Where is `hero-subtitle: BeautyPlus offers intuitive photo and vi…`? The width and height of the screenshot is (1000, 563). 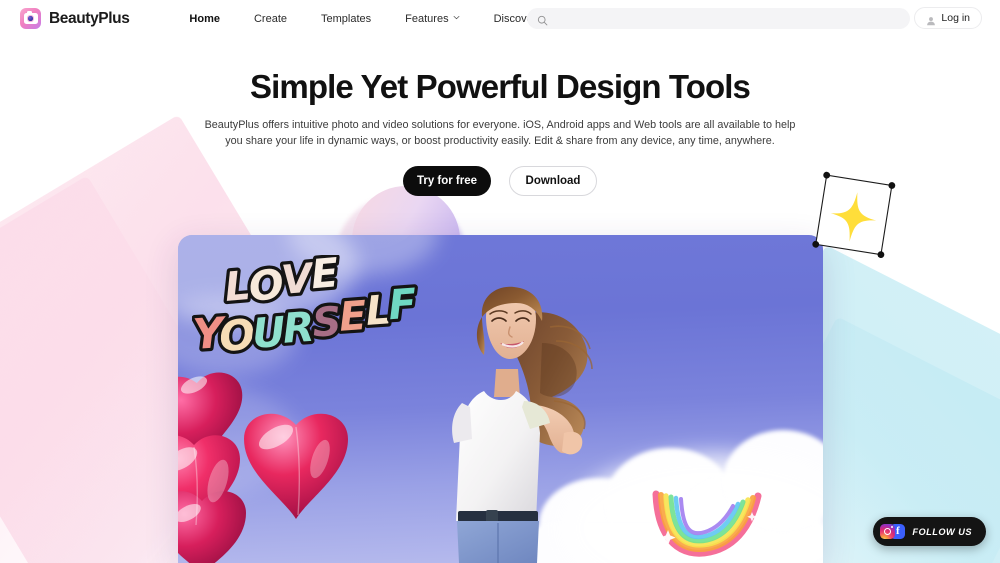 hero-subtitle: BeautyPlus offers intuitive photo and vi… is located at coordinates (500, 133).